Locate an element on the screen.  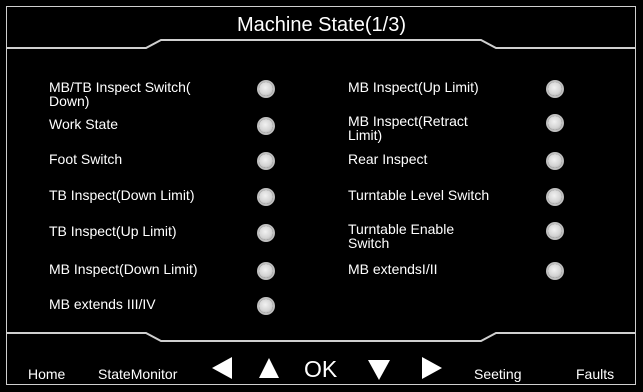
triangle-down-icon is located at coordinates (379, 370).